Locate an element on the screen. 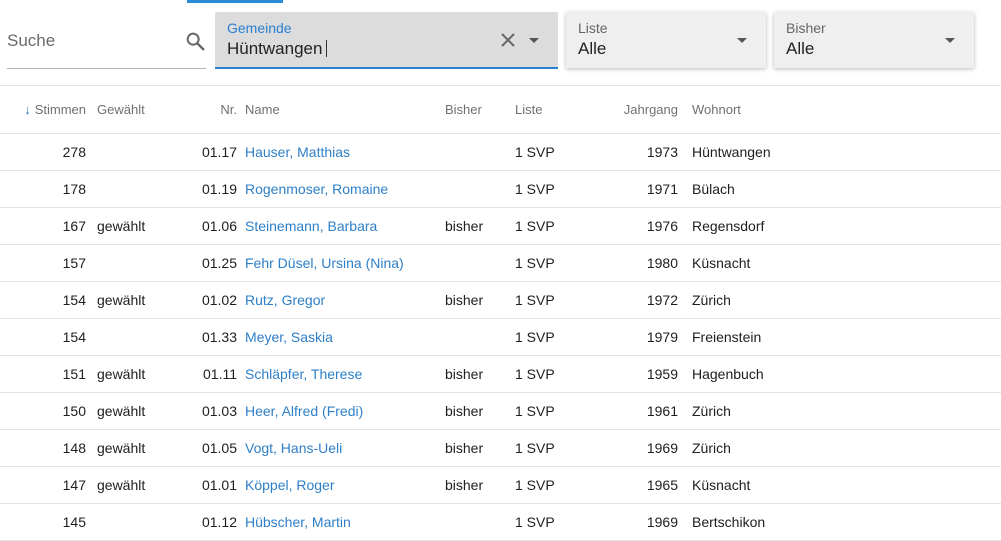  candidate-name-link: Vogt, Hans-Ueli is located at coordinates (345, 448).